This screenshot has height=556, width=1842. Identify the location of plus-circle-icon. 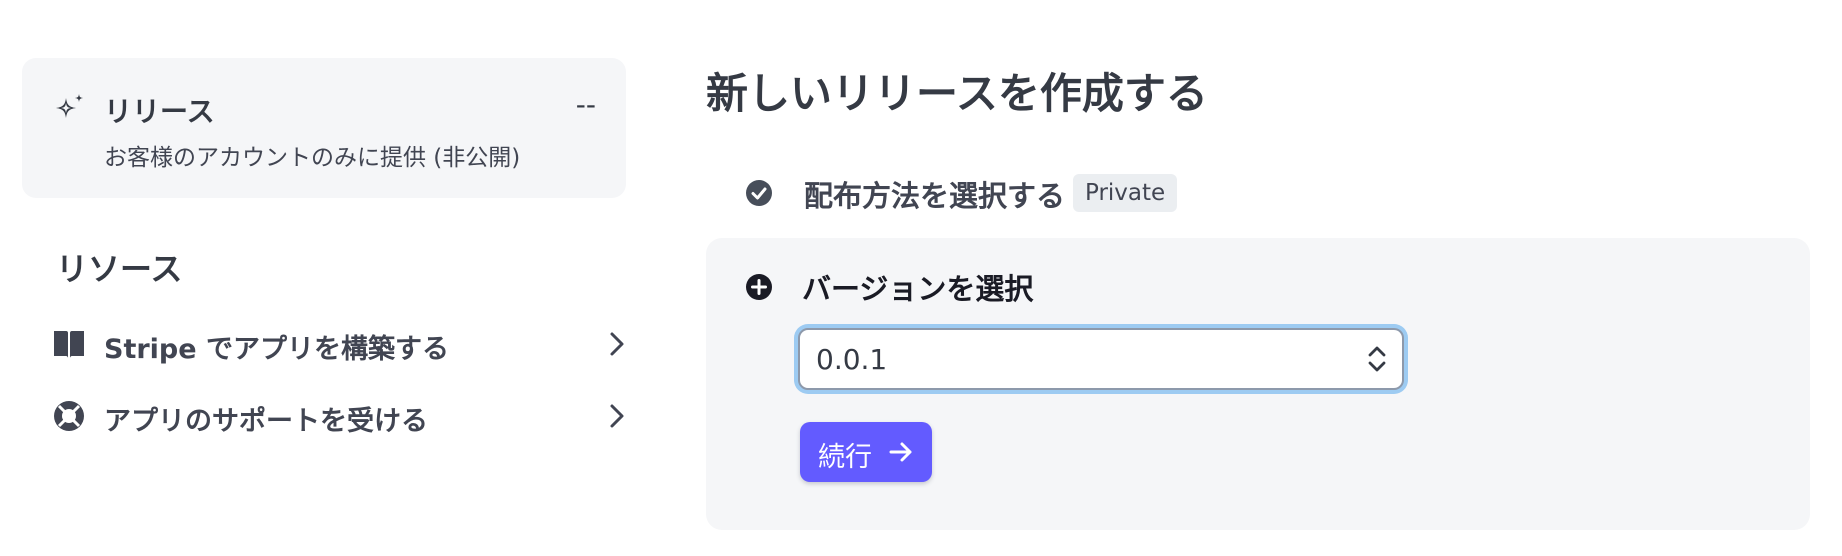
(759, 287).